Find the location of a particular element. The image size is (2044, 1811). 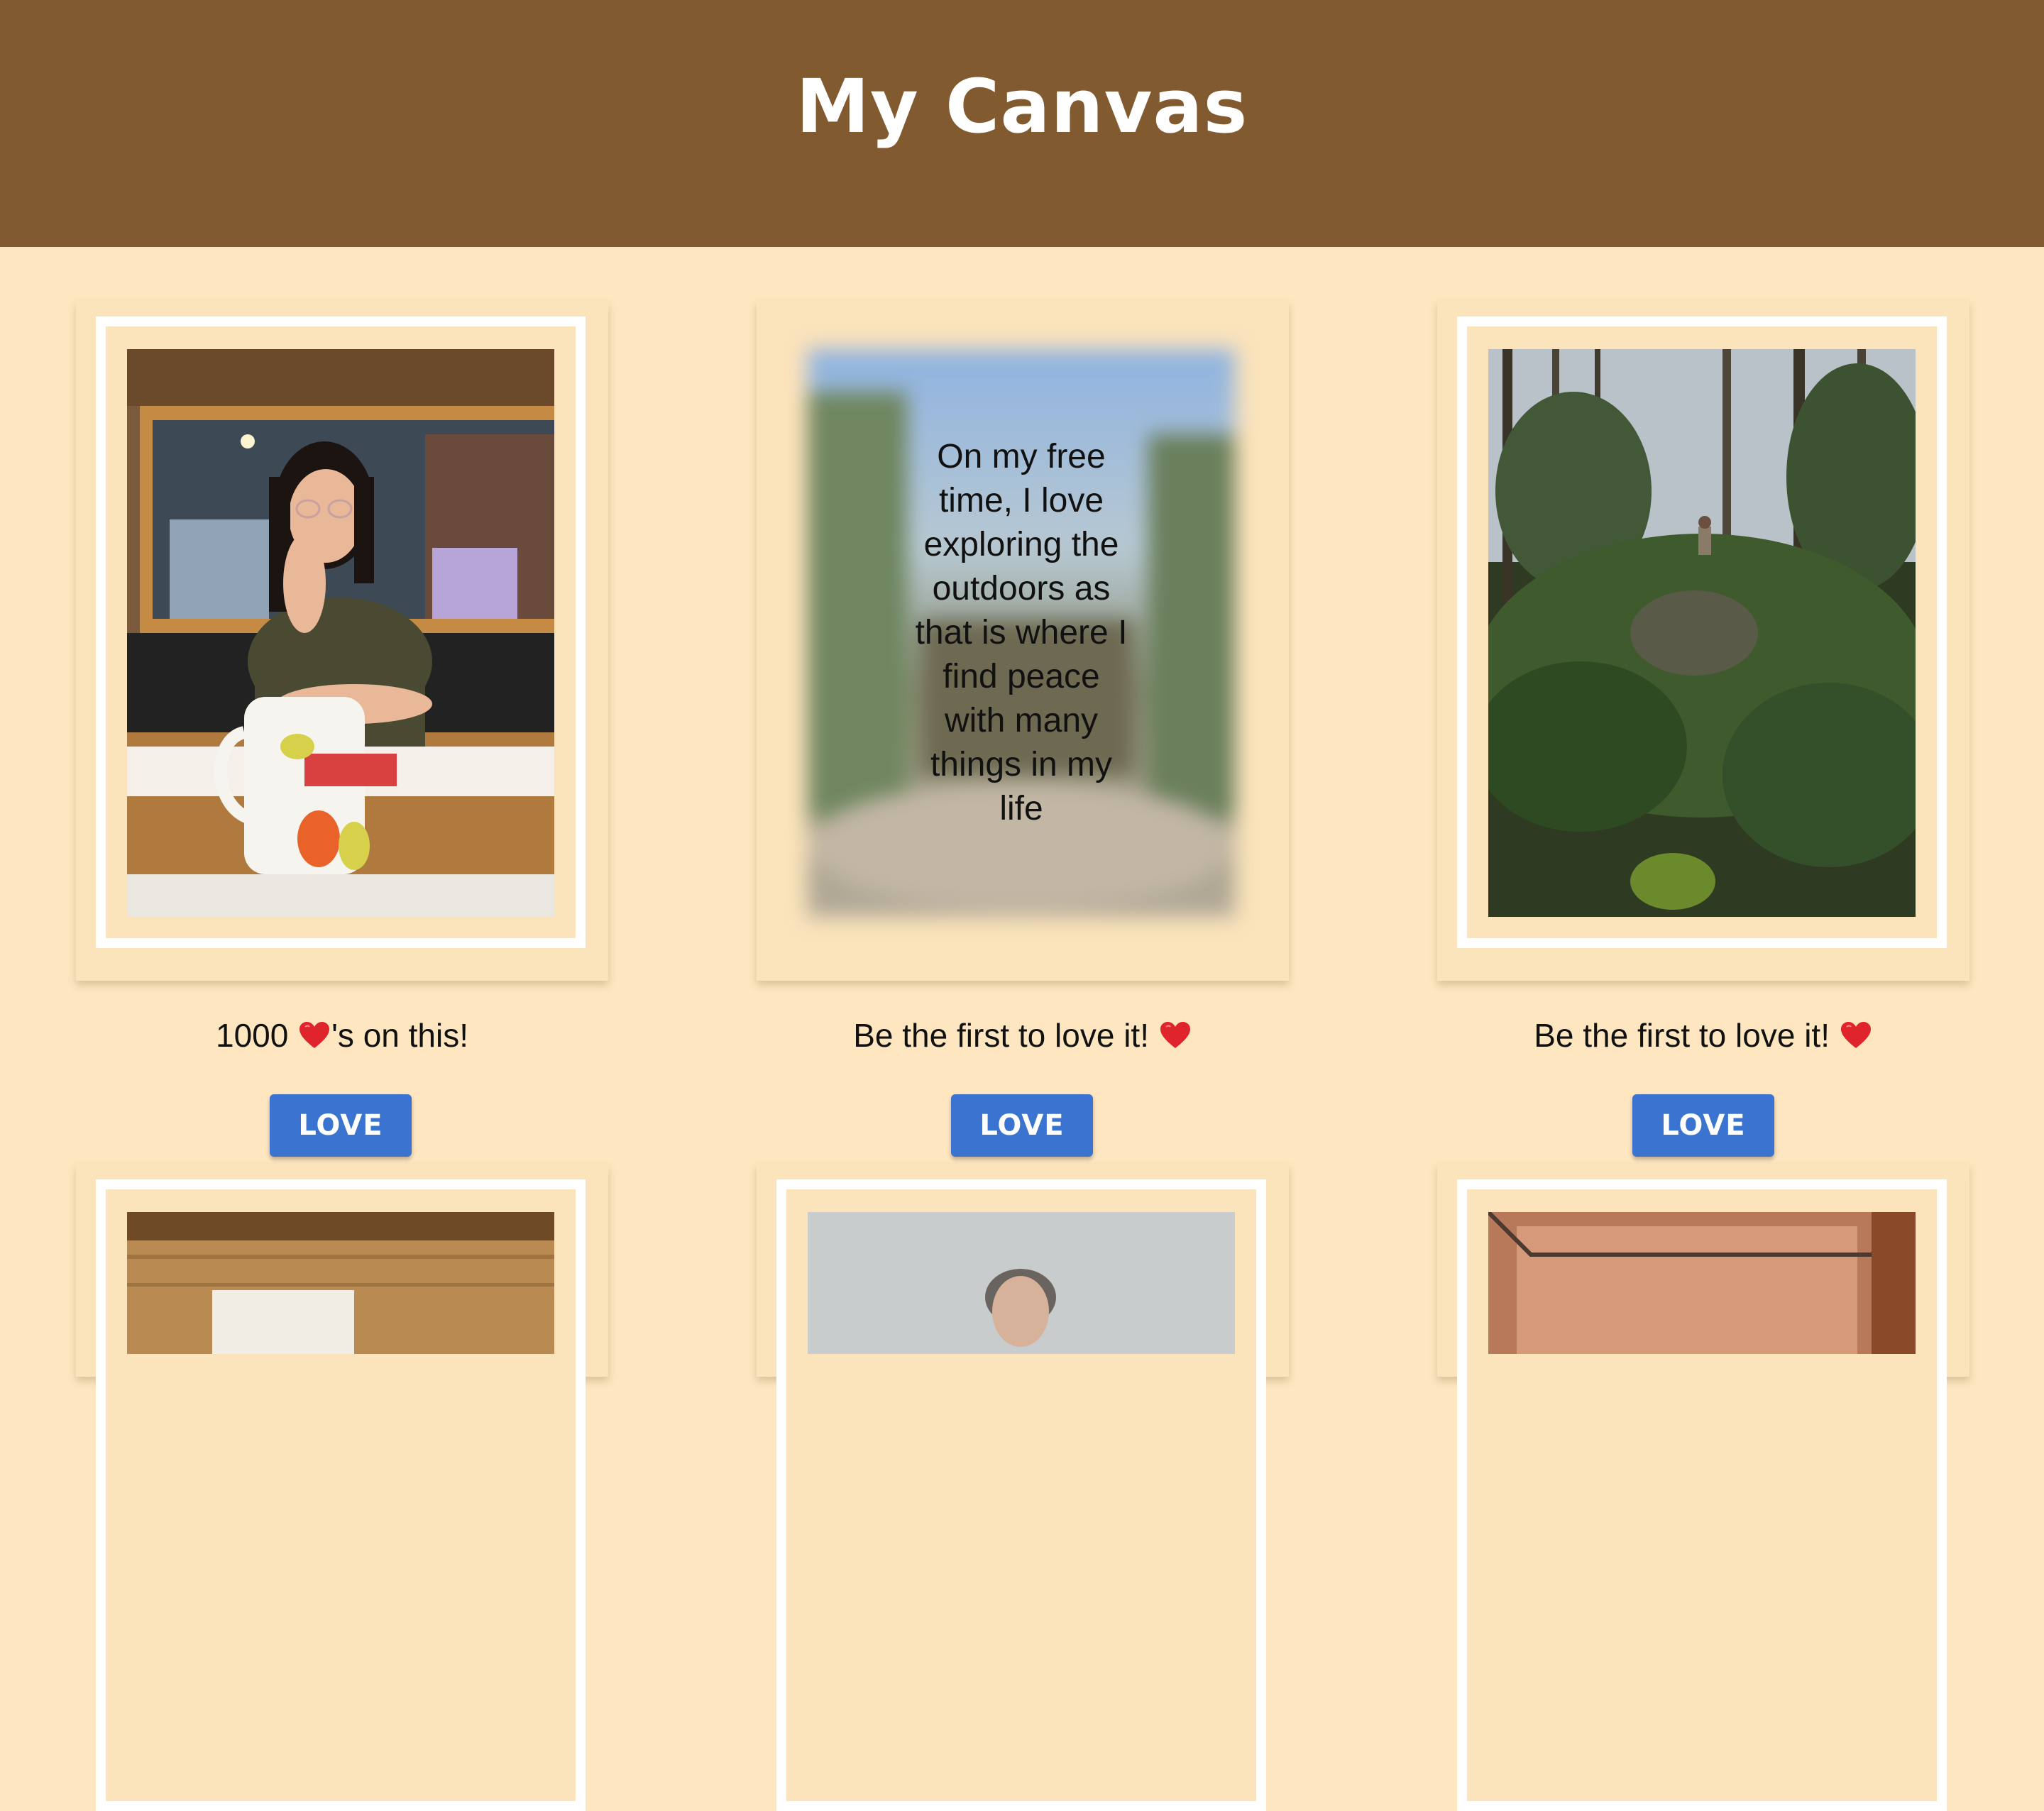

forest-photo is located at coordinates (1702, 633).